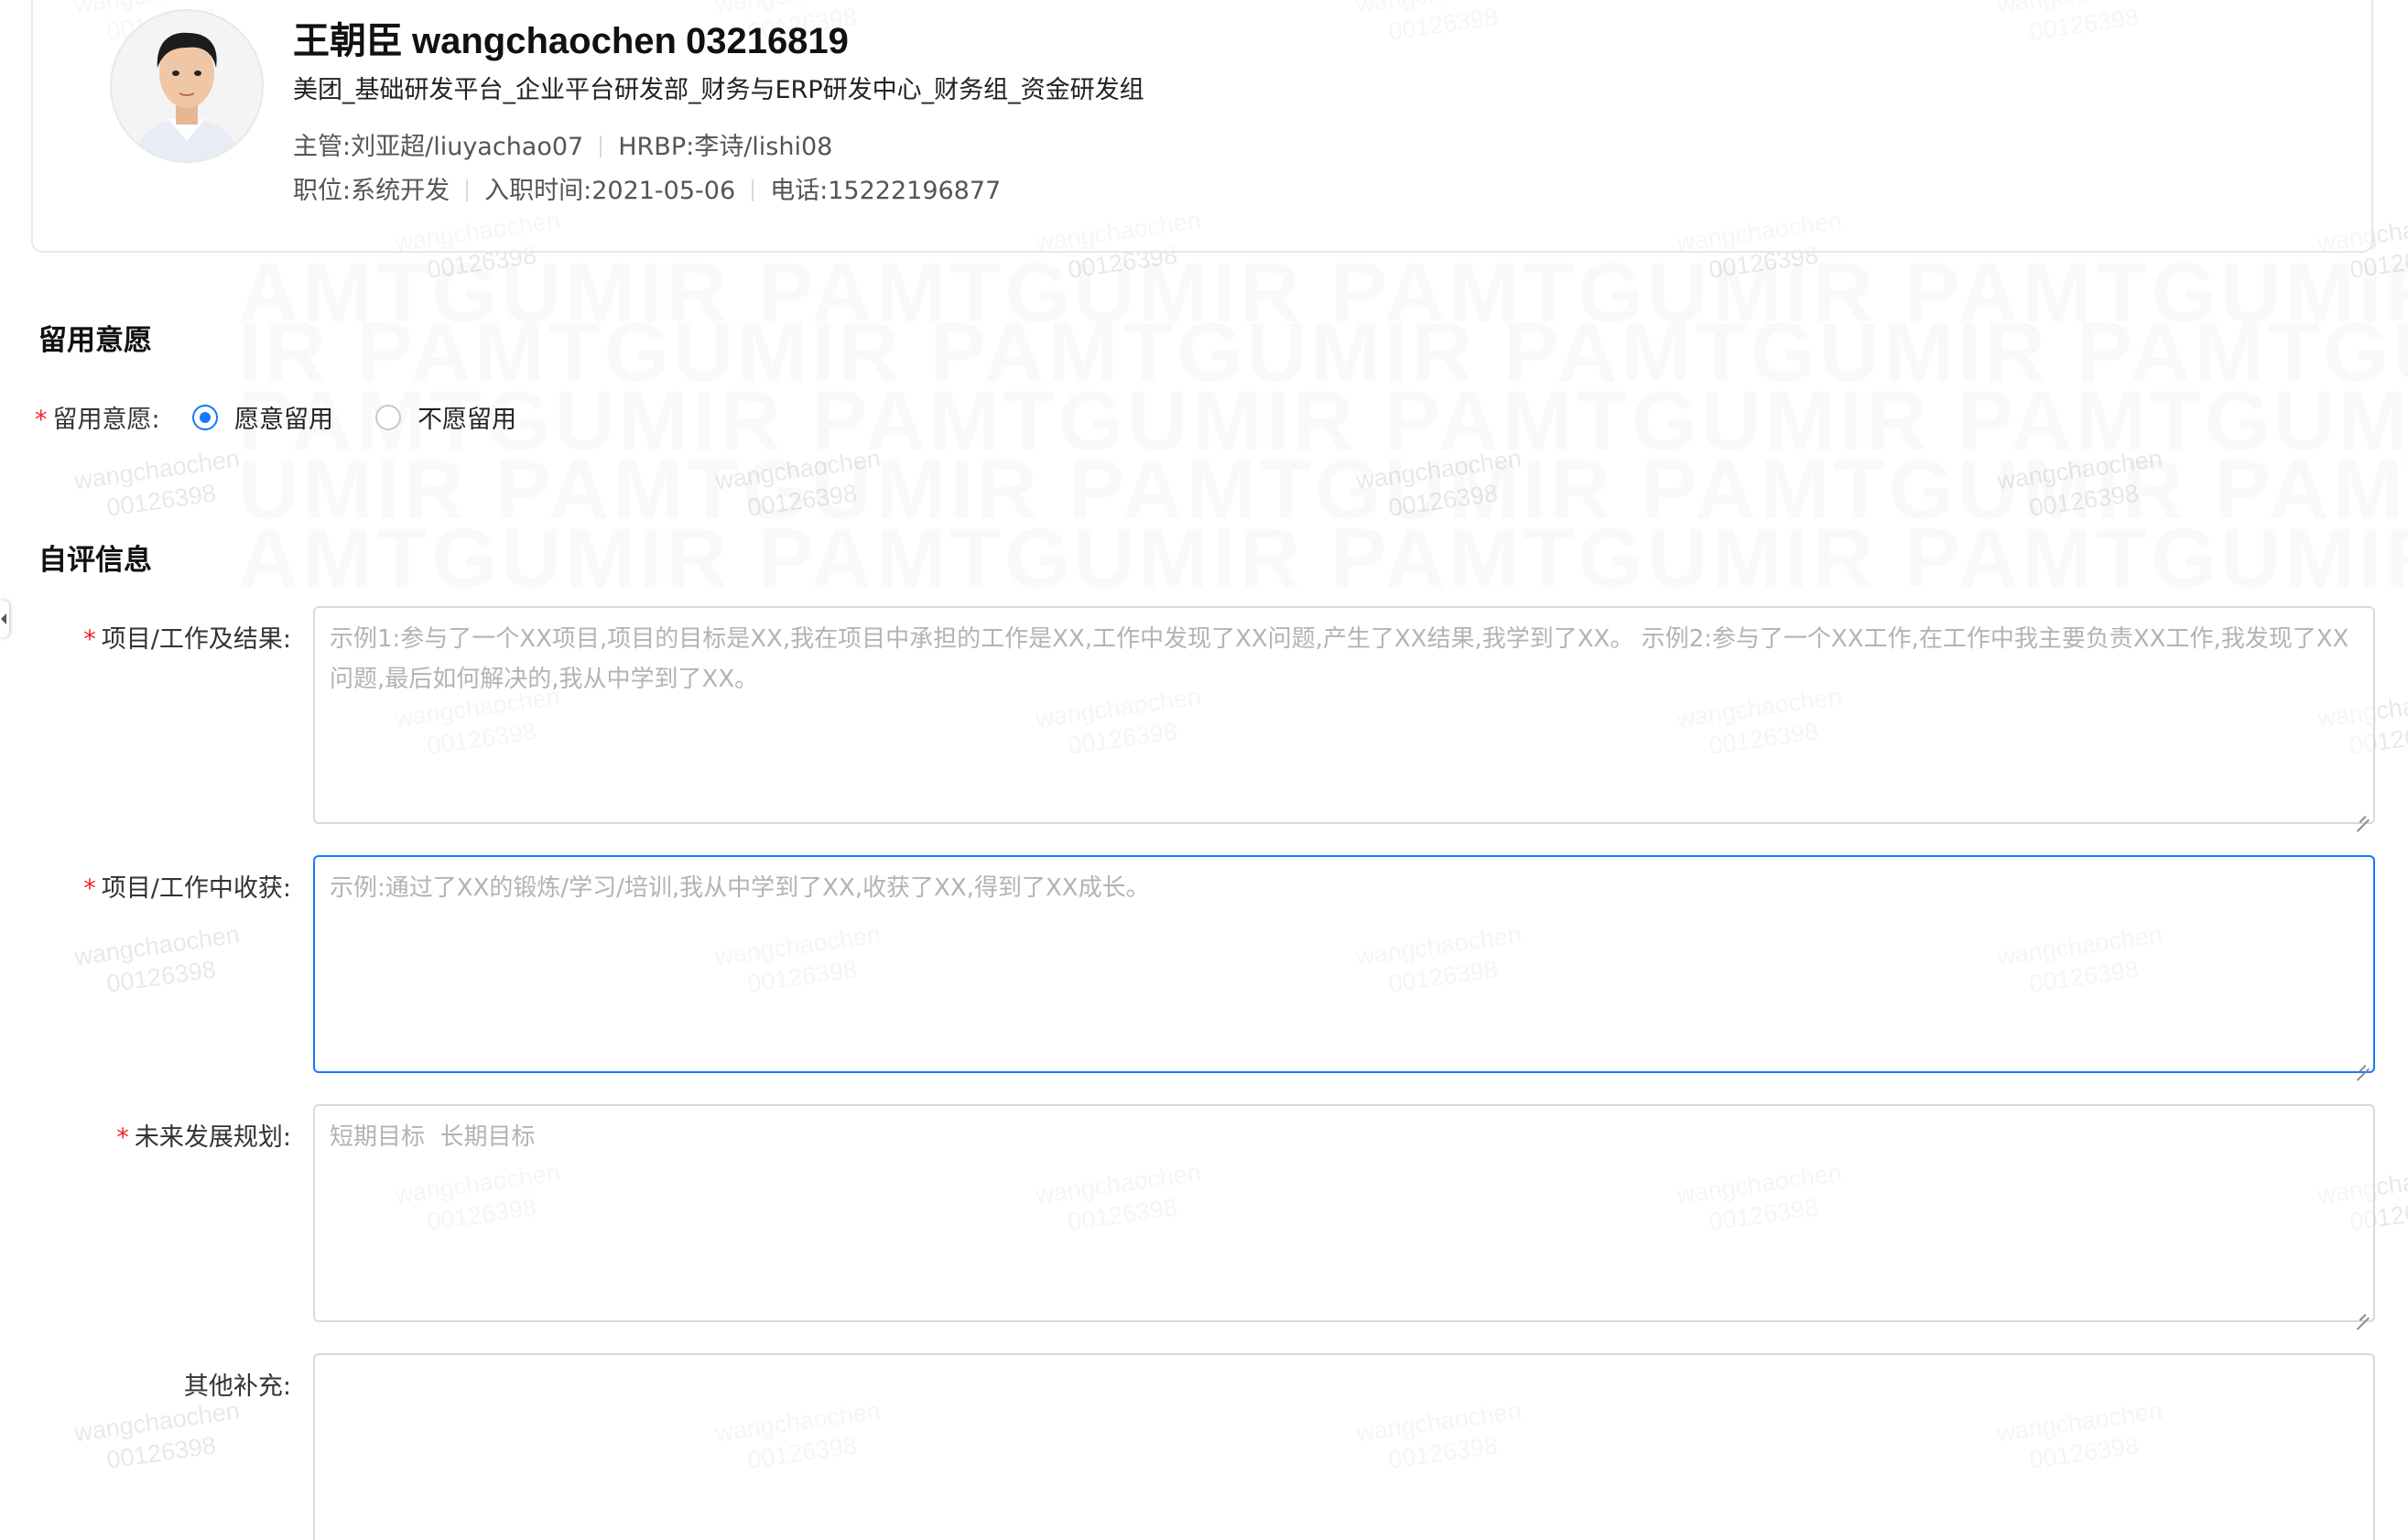  I want to click on project-gains-textarea, so click(1344, 964).